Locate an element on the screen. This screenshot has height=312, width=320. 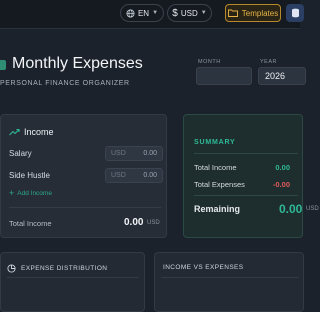
language-label: EN is located at coordinates (143, 13).